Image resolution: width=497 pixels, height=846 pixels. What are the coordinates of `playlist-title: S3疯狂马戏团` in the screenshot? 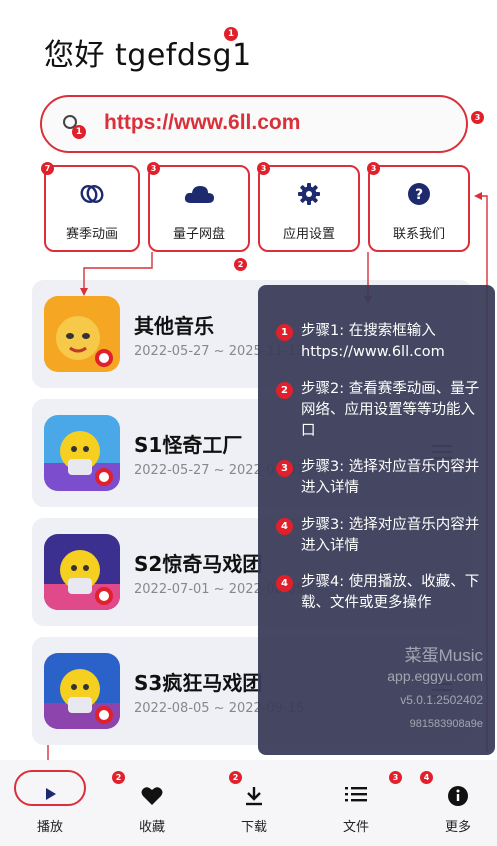 It's located at (198, 683).